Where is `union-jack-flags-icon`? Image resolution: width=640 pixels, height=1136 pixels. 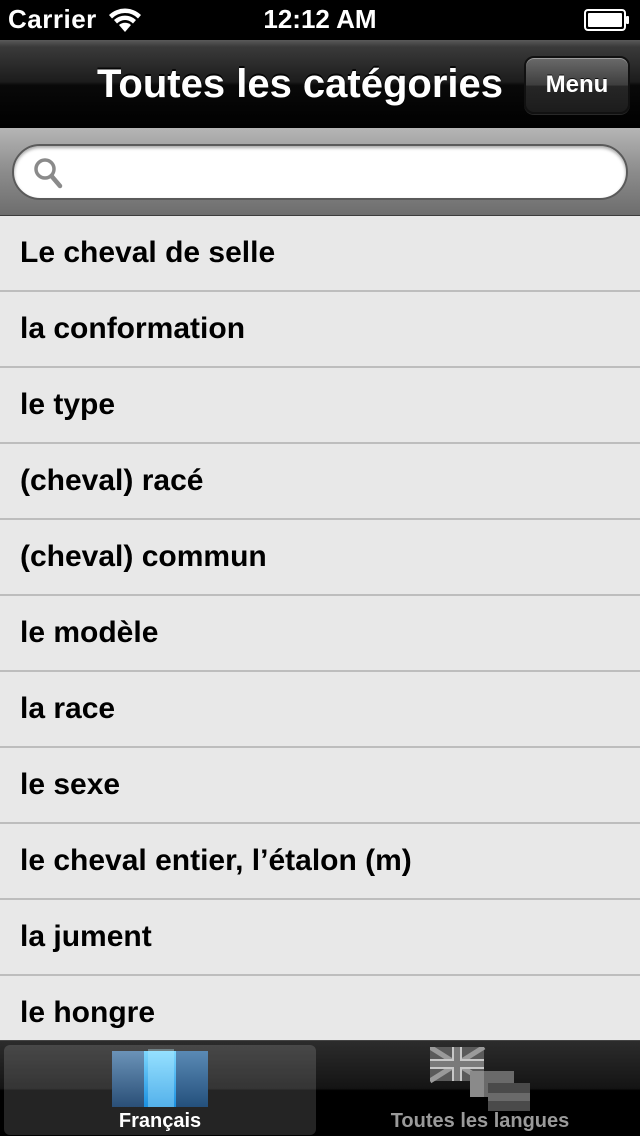
union-jack-flags-icon is located at coordinates (480, 1079).